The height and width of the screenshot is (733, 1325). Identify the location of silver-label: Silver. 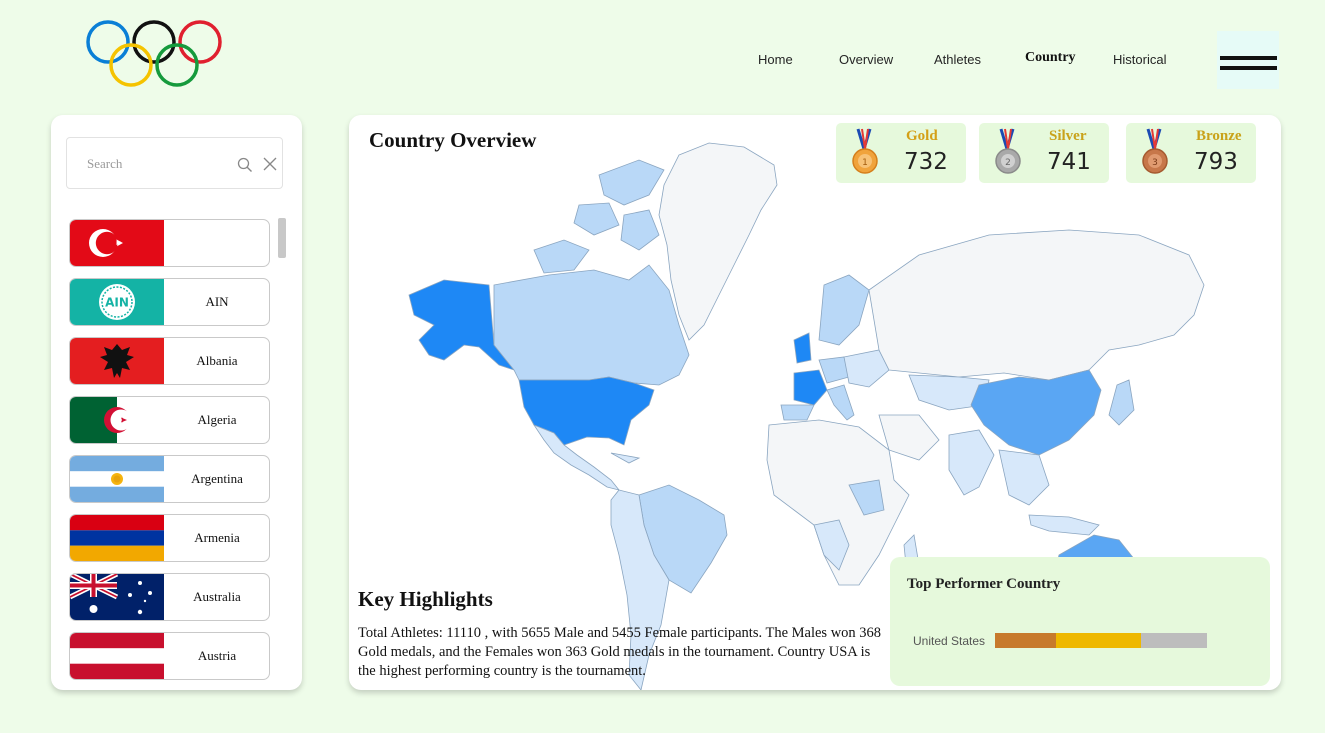
(1068, 136).